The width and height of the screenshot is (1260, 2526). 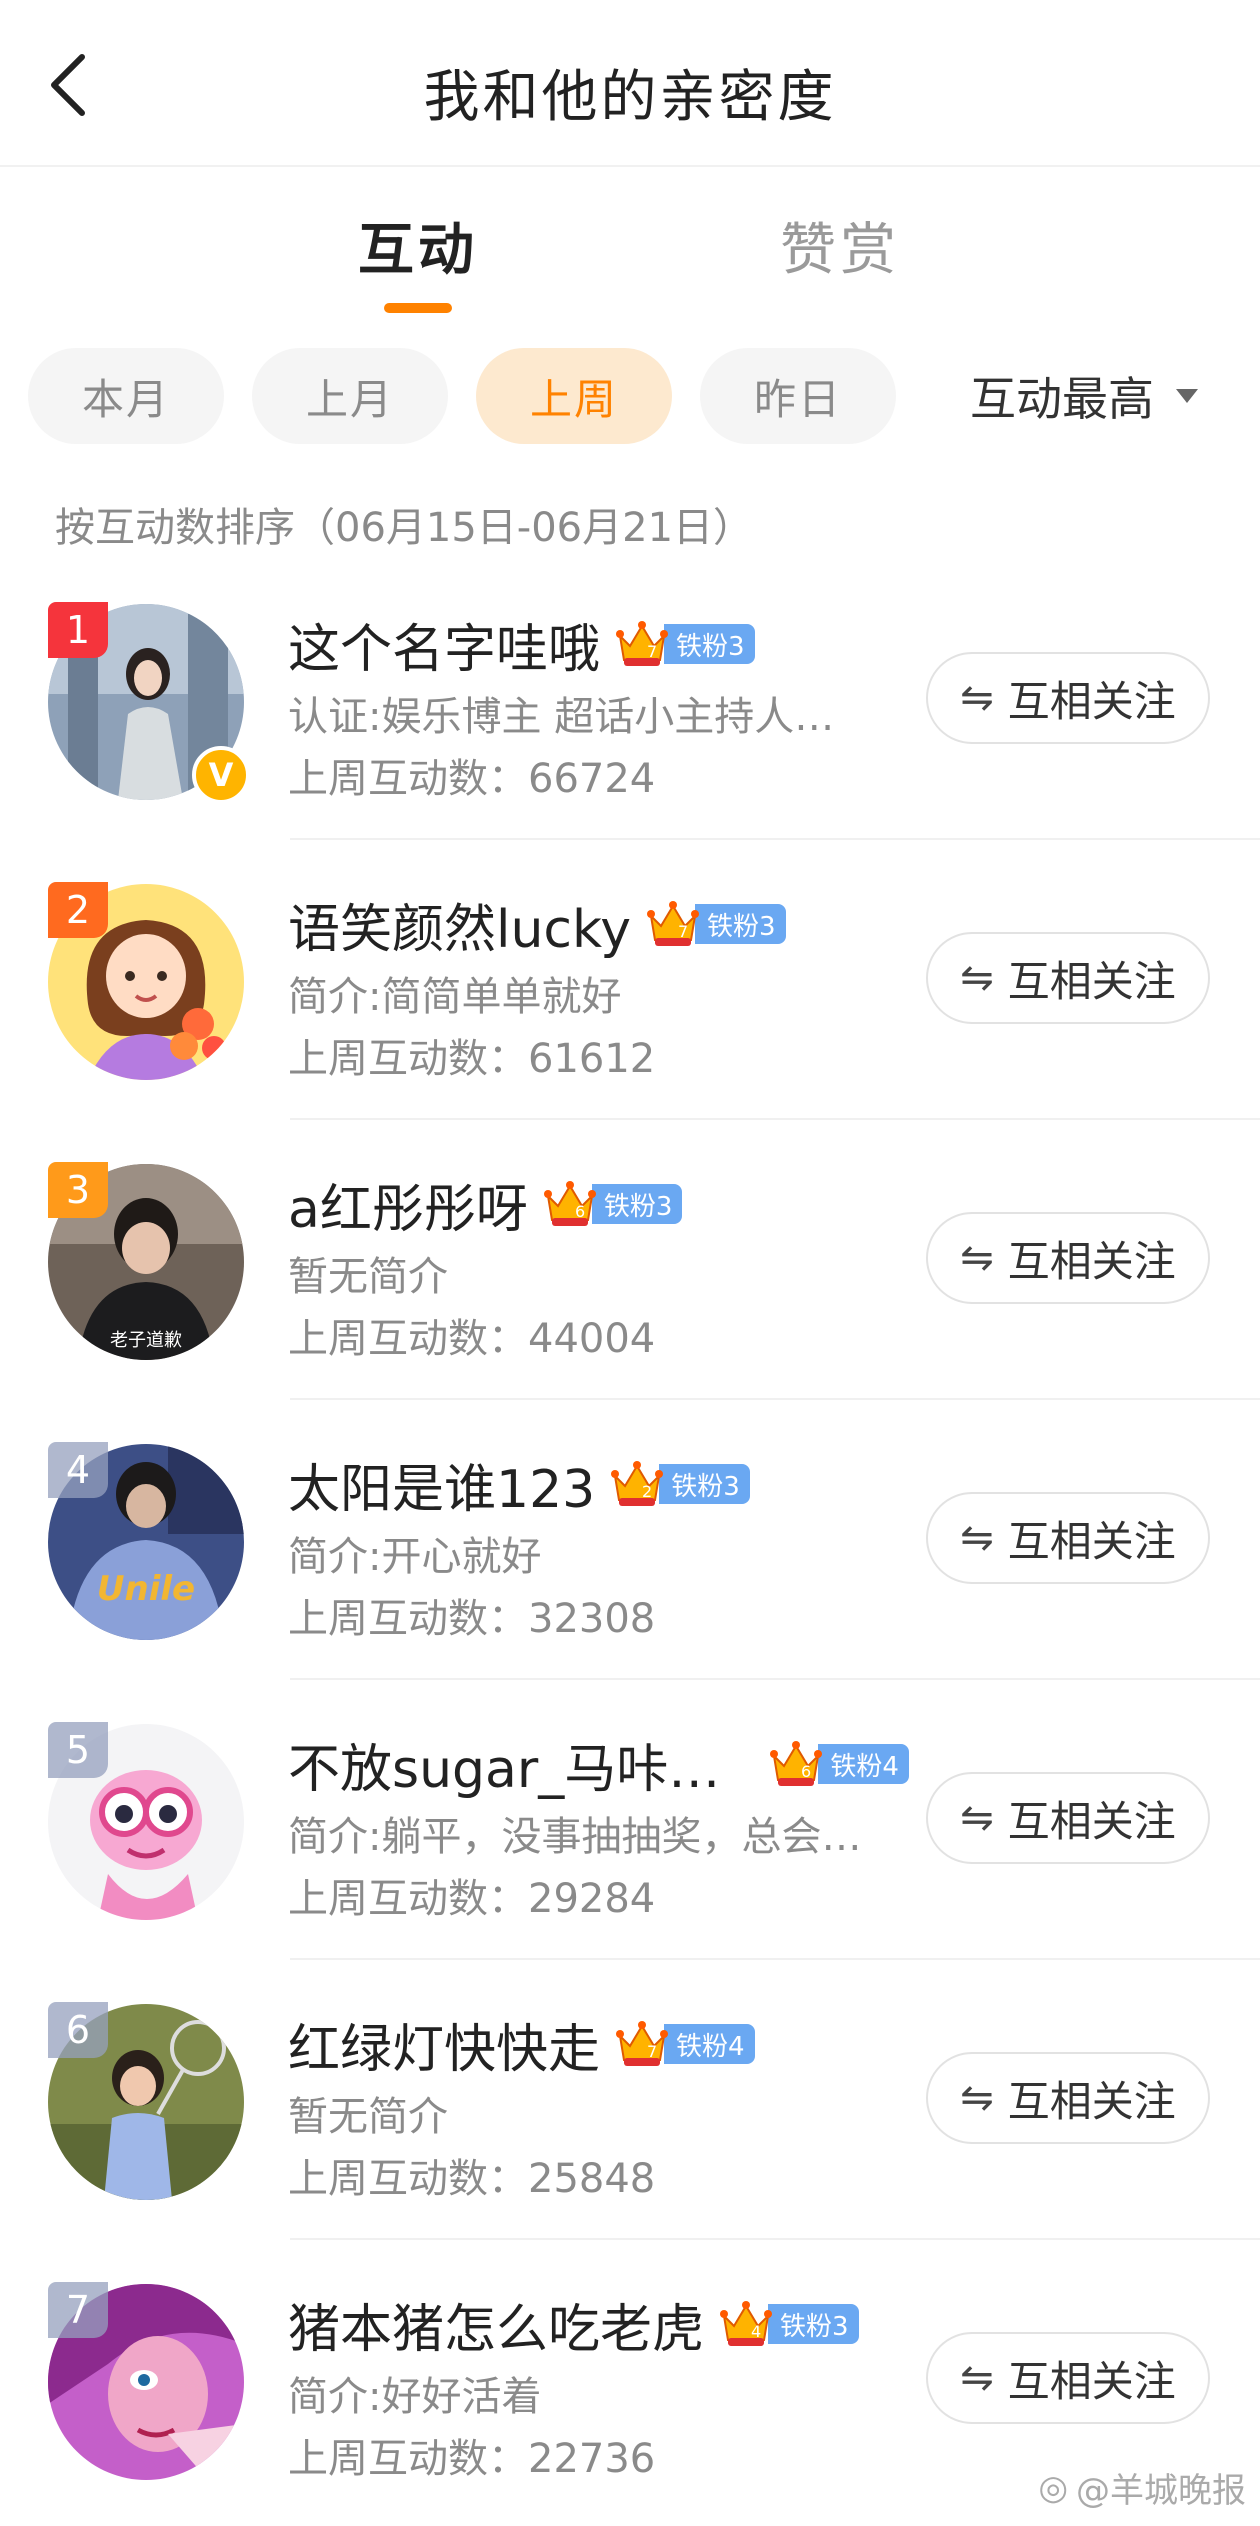 I want to click on interaction-count: 上周互动数：66724, so click(x=472, y=779).